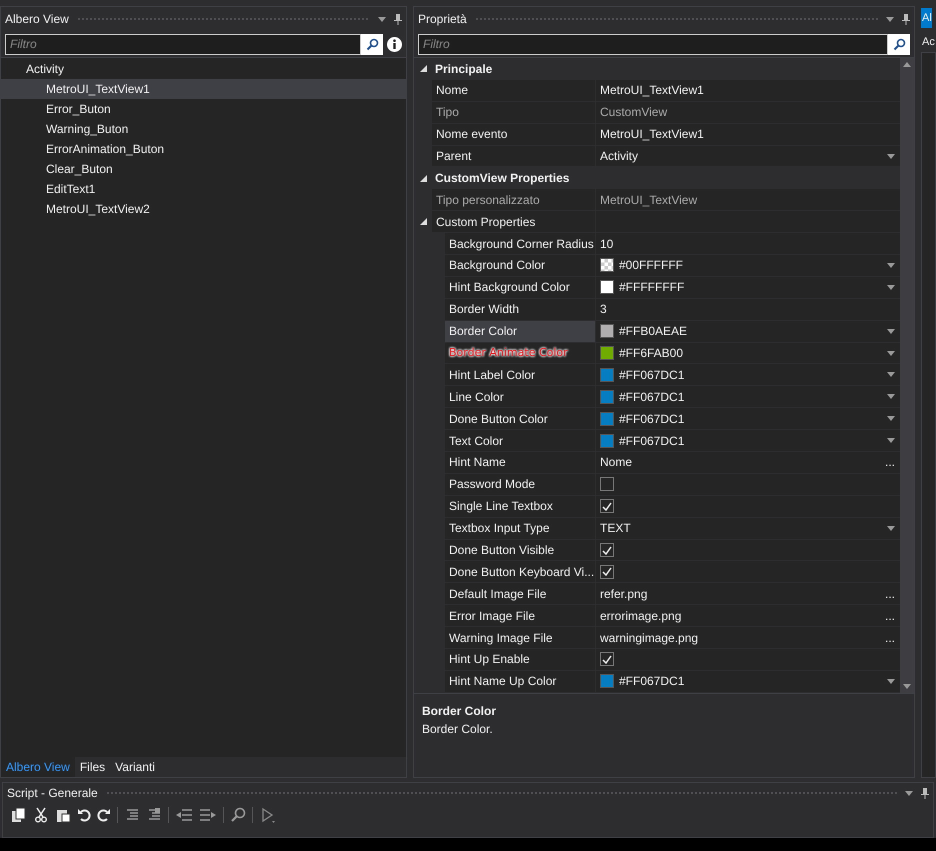  Describe the element at coordinates (520, 441) in the screenshot. I see `property-name-cell: Text Color` at that location.